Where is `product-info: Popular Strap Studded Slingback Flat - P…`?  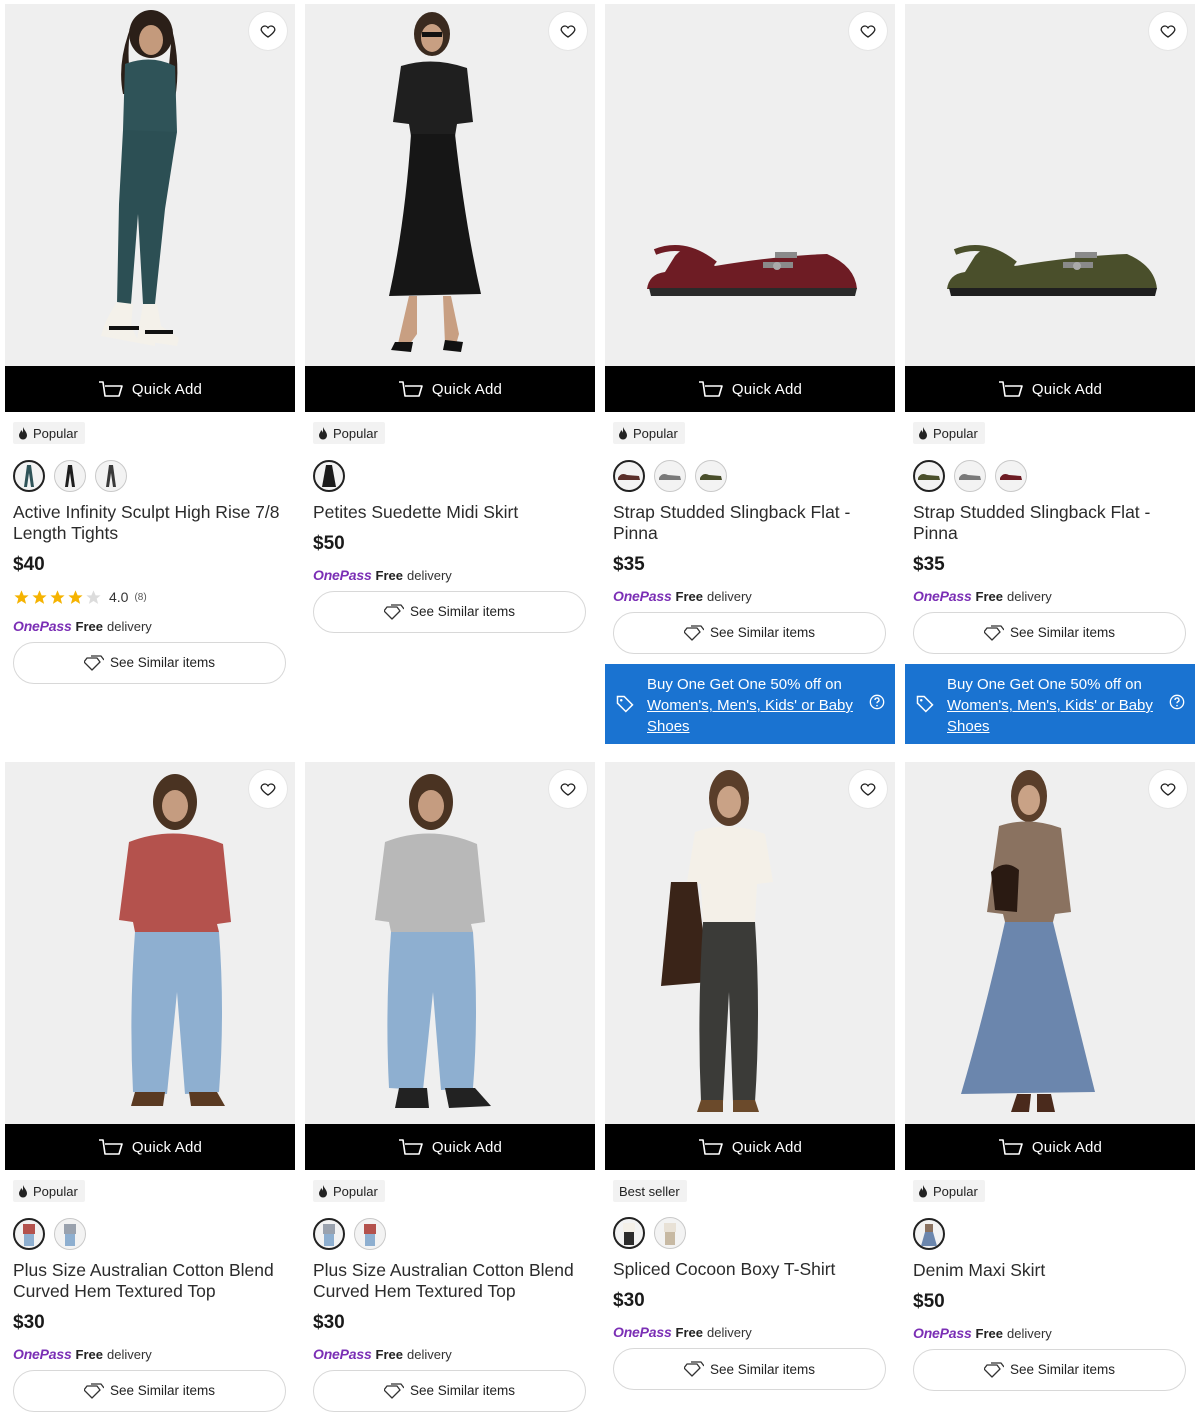
product-info: Popular Strap Studded Slingback Flat - P… is located at coordinates (750, 533).